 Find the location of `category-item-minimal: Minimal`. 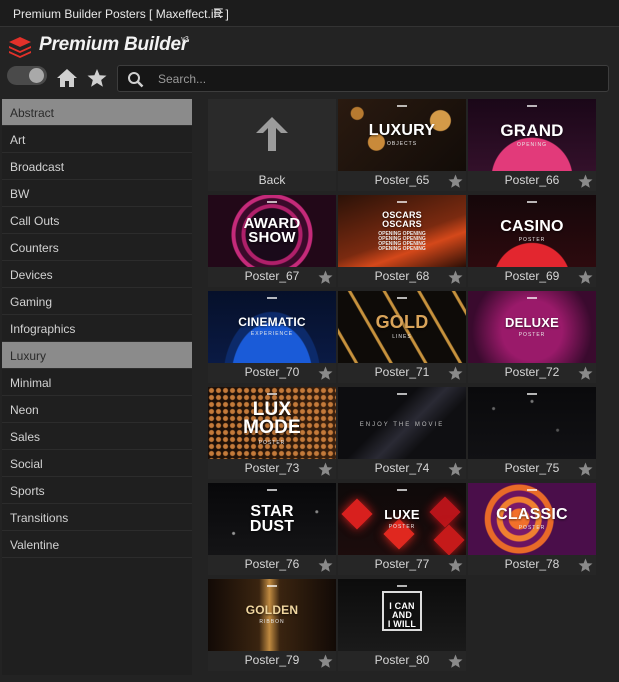

category-item-minimal: Minimal is located at coordinates (97, 382).